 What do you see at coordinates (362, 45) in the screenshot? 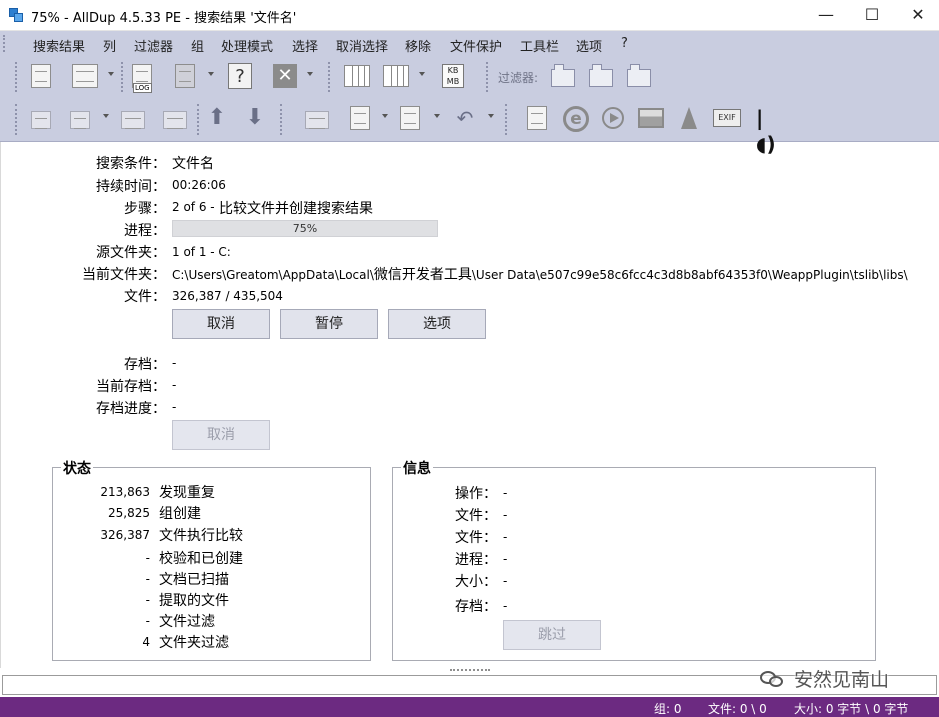
I see `menu-deselect: 取消选择` at bounding box center [362, 45].